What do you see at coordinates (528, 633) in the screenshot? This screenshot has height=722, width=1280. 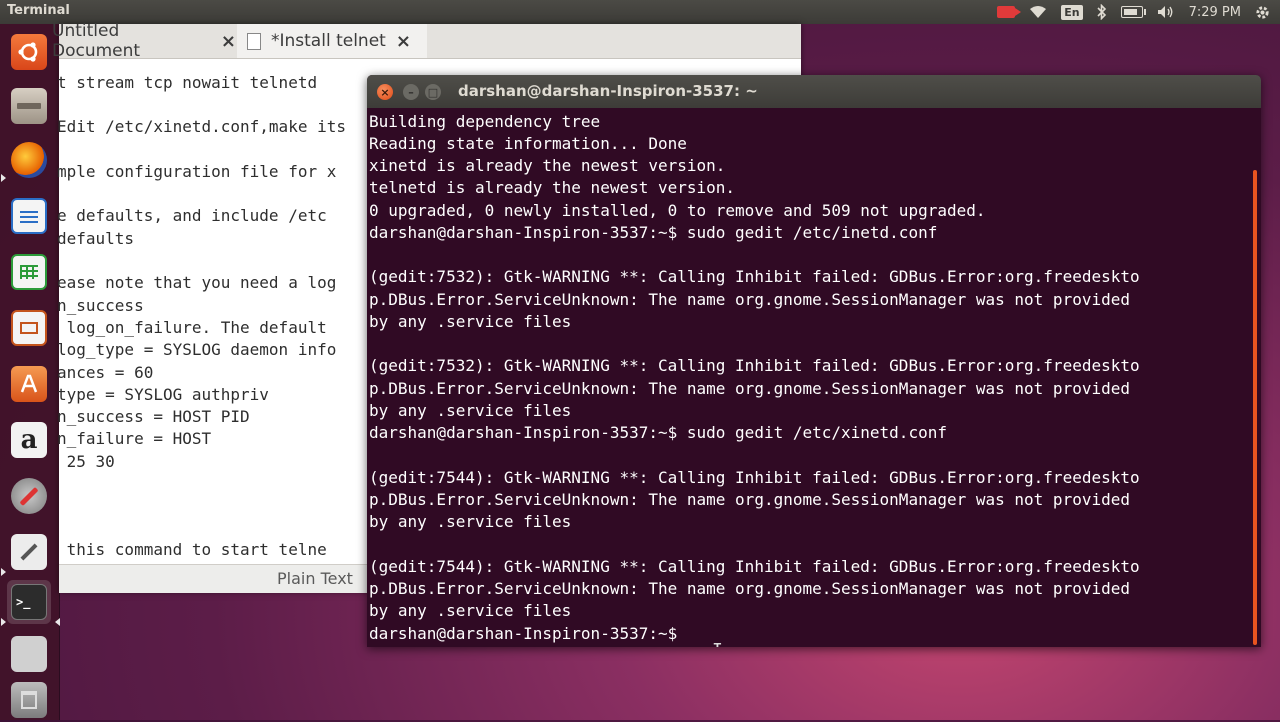 I see `terminal-prompt-line: darshan@darshan-Inspiron-3537:~$` at bounding box center [528, 633].